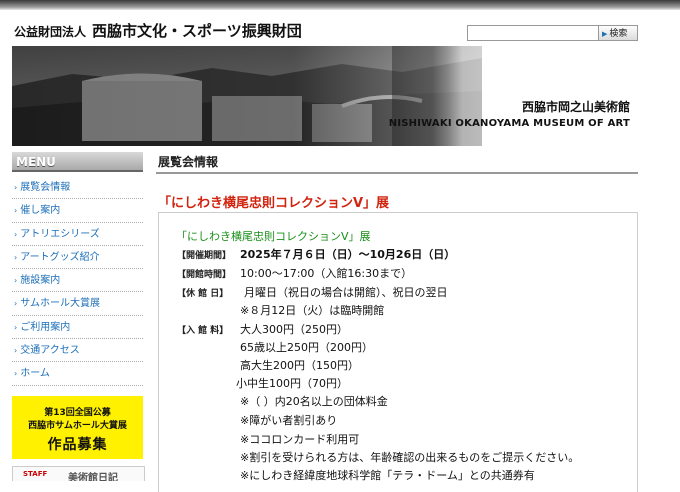 This screenshot has width=680, height=492. What do you see at coordinates (299, 365) in the screenshot?
I see `fee-student-high: 高大生200円（150円）` at bounding box center [299, 365].